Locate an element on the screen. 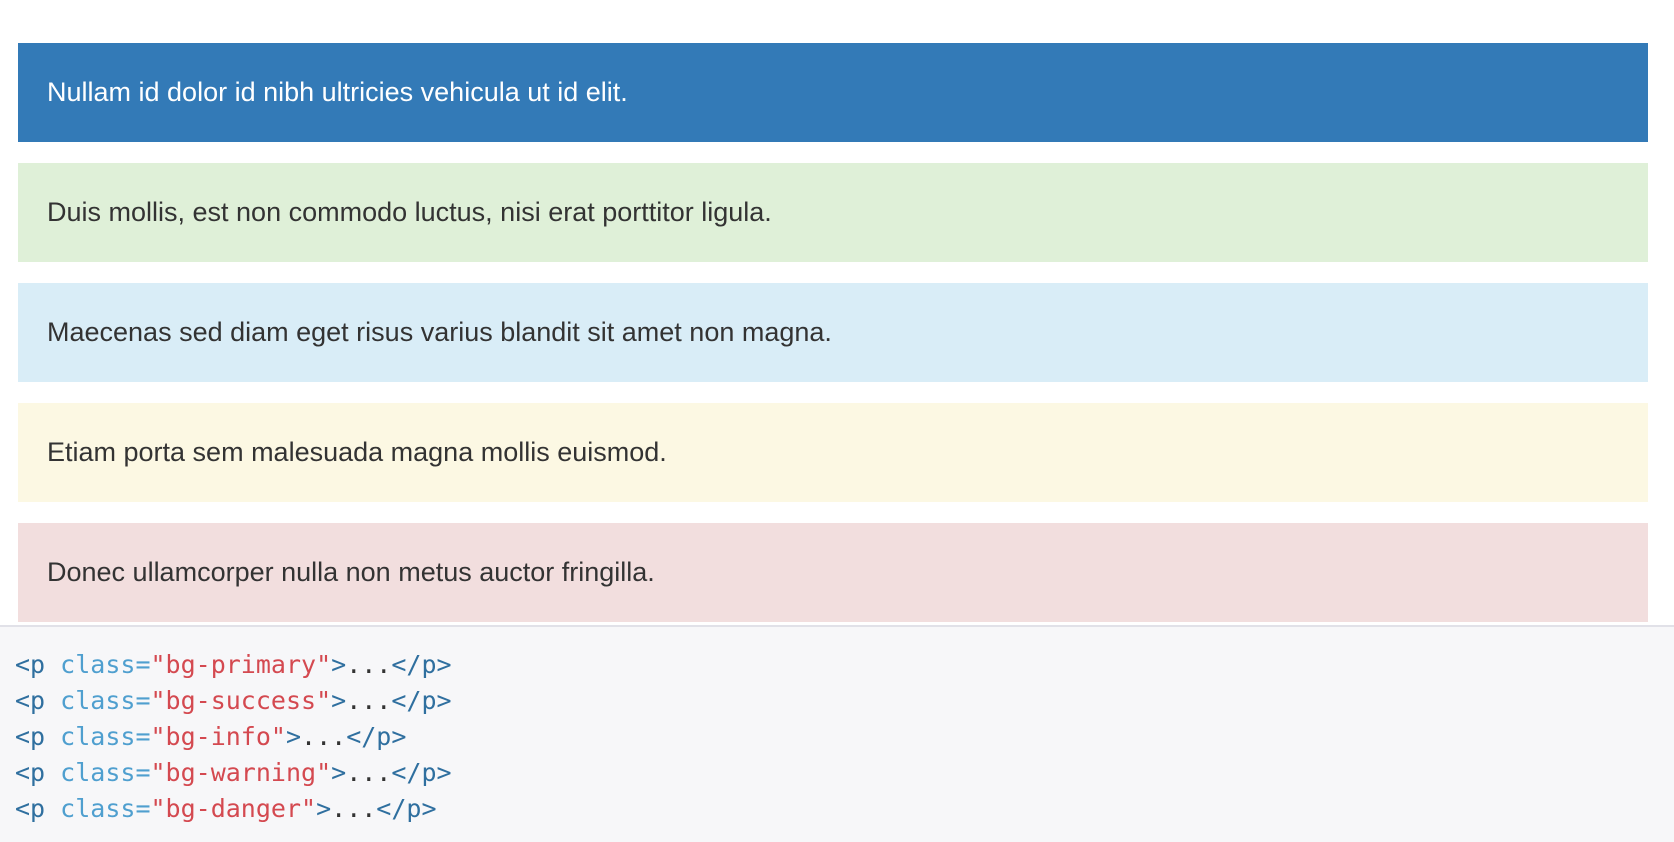 Image resolution: width=1674 pixels, height=842 pixels. code-line-warning: <p class="bg-warning">...</p> is located at coordinates (233, 773).